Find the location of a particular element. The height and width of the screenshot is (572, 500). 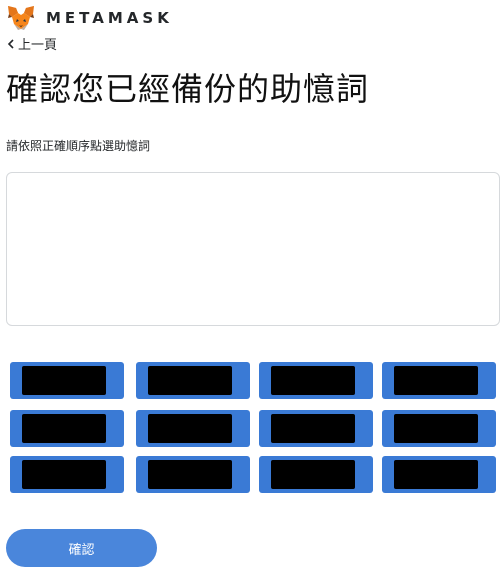

confirm-button: 確認 is located at coordinates (81, 548).